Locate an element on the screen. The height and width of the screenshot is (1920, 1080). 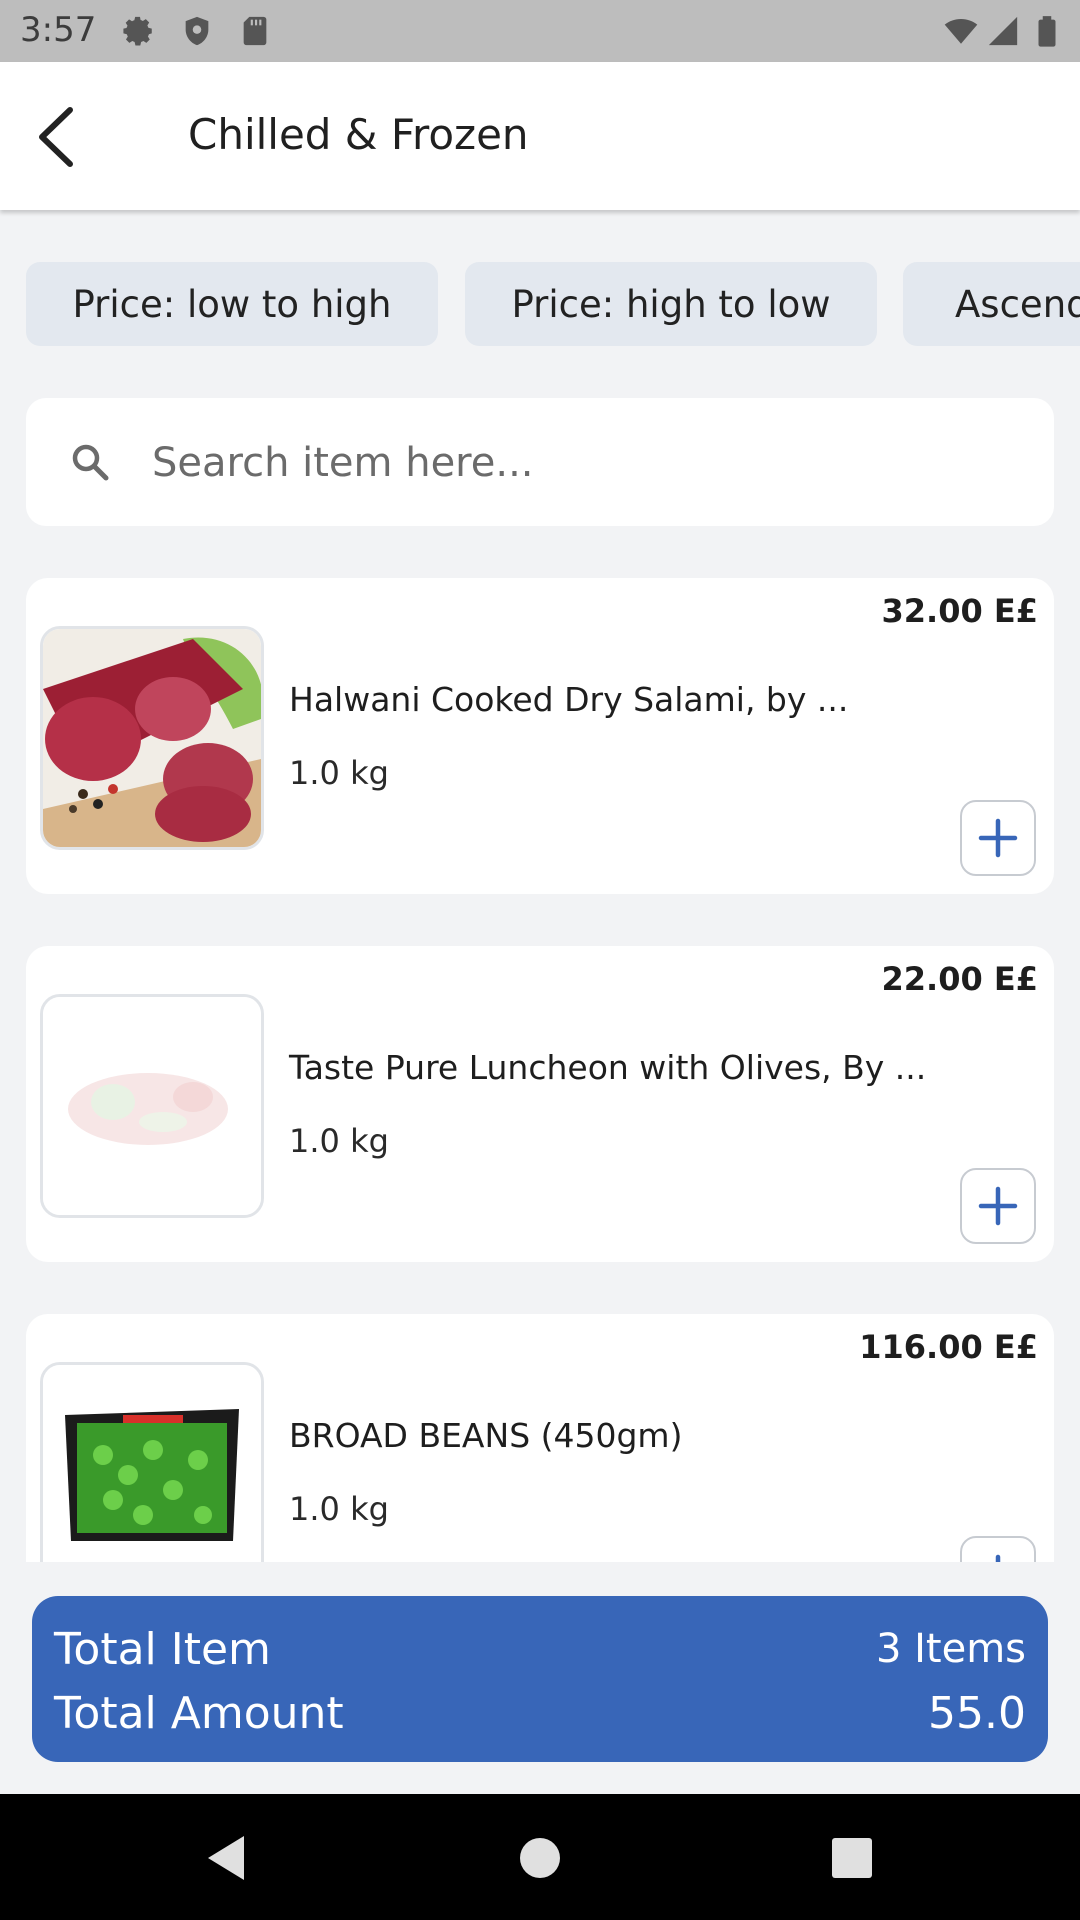
total-amount-label: Total Amount is located at coordinates (199, 1713).